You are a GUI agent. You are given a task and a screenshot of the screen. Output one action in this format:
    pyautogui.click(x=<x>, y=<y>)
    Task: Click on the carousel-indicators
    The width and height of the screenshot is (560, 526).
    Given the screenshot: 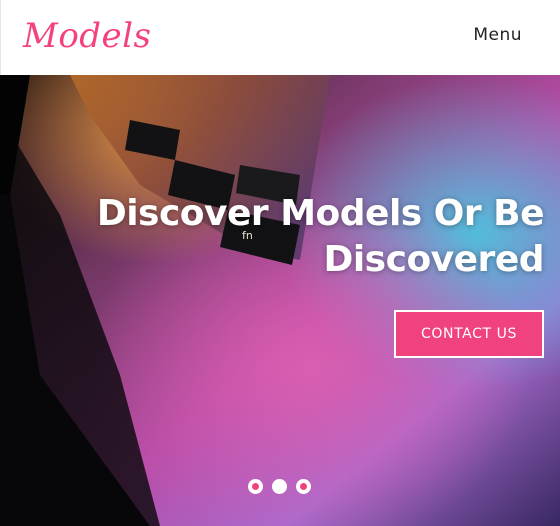 What is the action you would take?
    pyautogui.click(x=279, y=486)
    